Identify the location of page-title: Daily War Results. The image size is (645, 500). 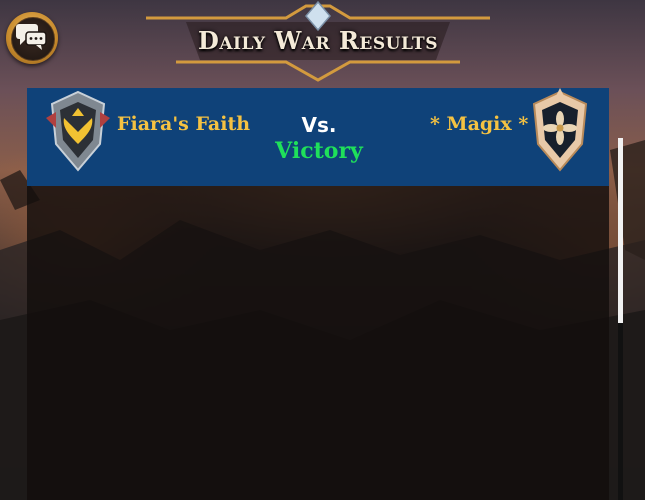
(318, 40).